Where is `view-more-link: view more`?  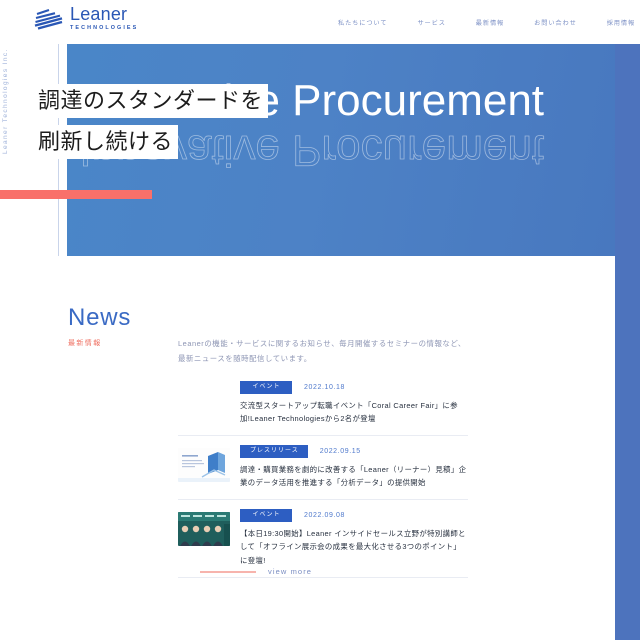 view-more-link: view more is located at coordinates (256, 571).